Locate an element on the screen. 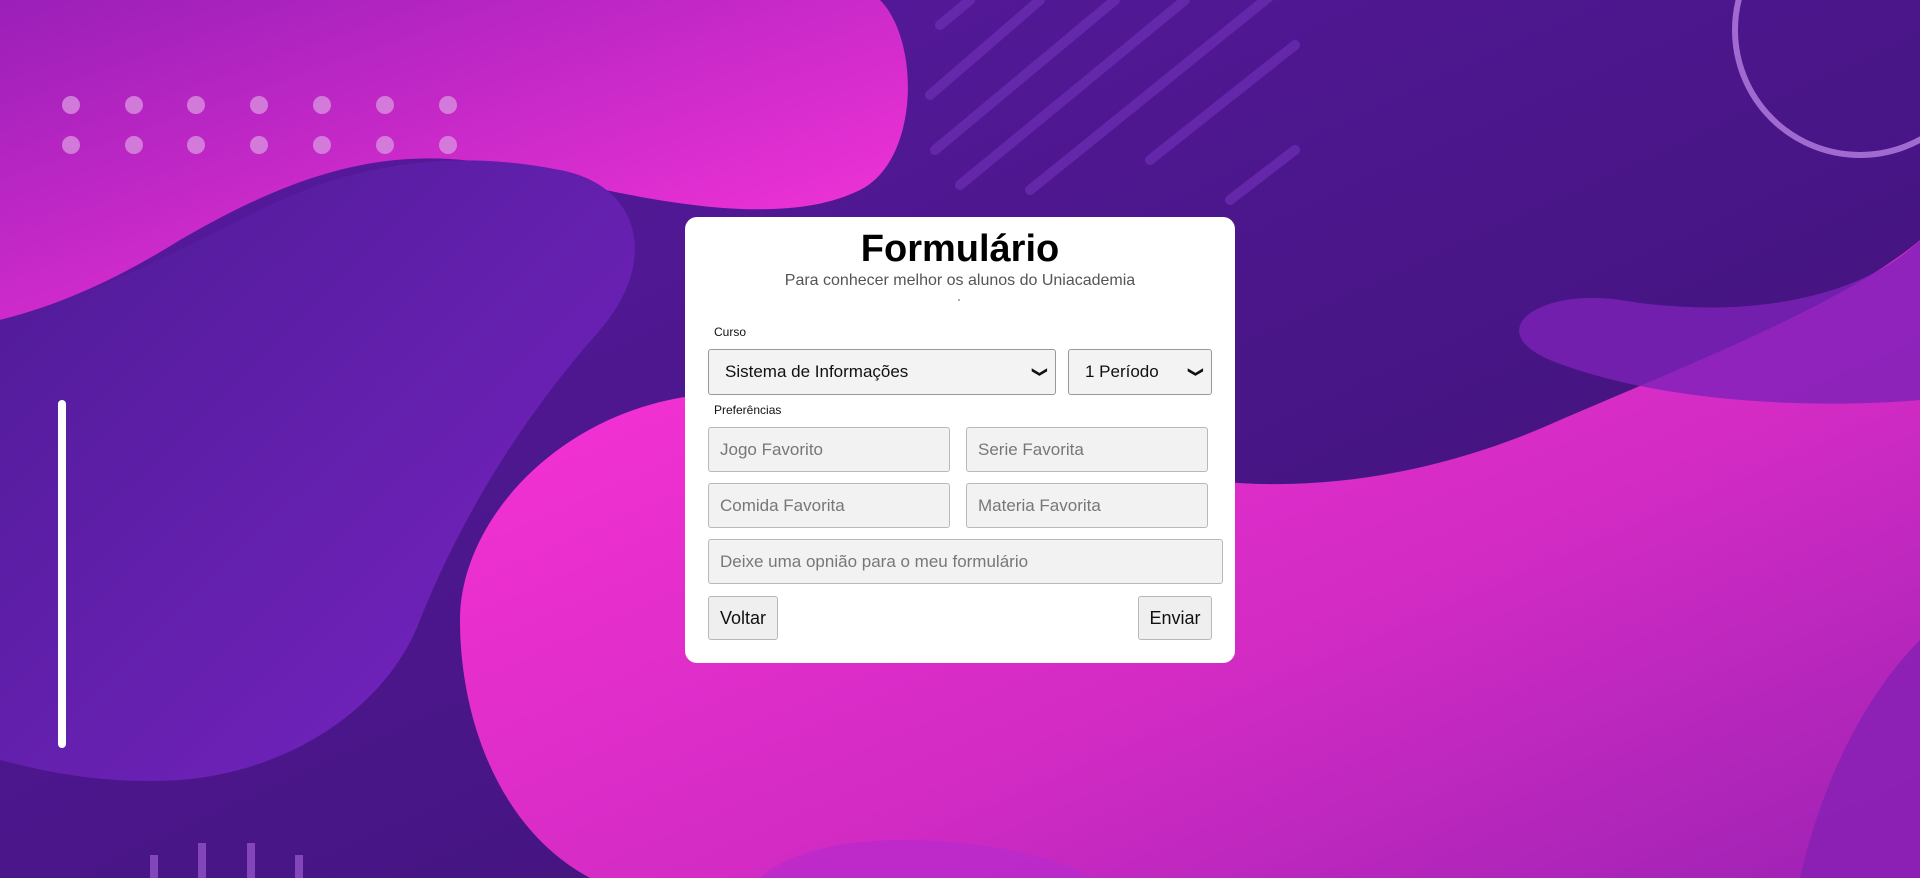 This screenshot has width=1920, height=878. materia-favorita-input: Materia Favorita is located at coordinates (1087, 505).